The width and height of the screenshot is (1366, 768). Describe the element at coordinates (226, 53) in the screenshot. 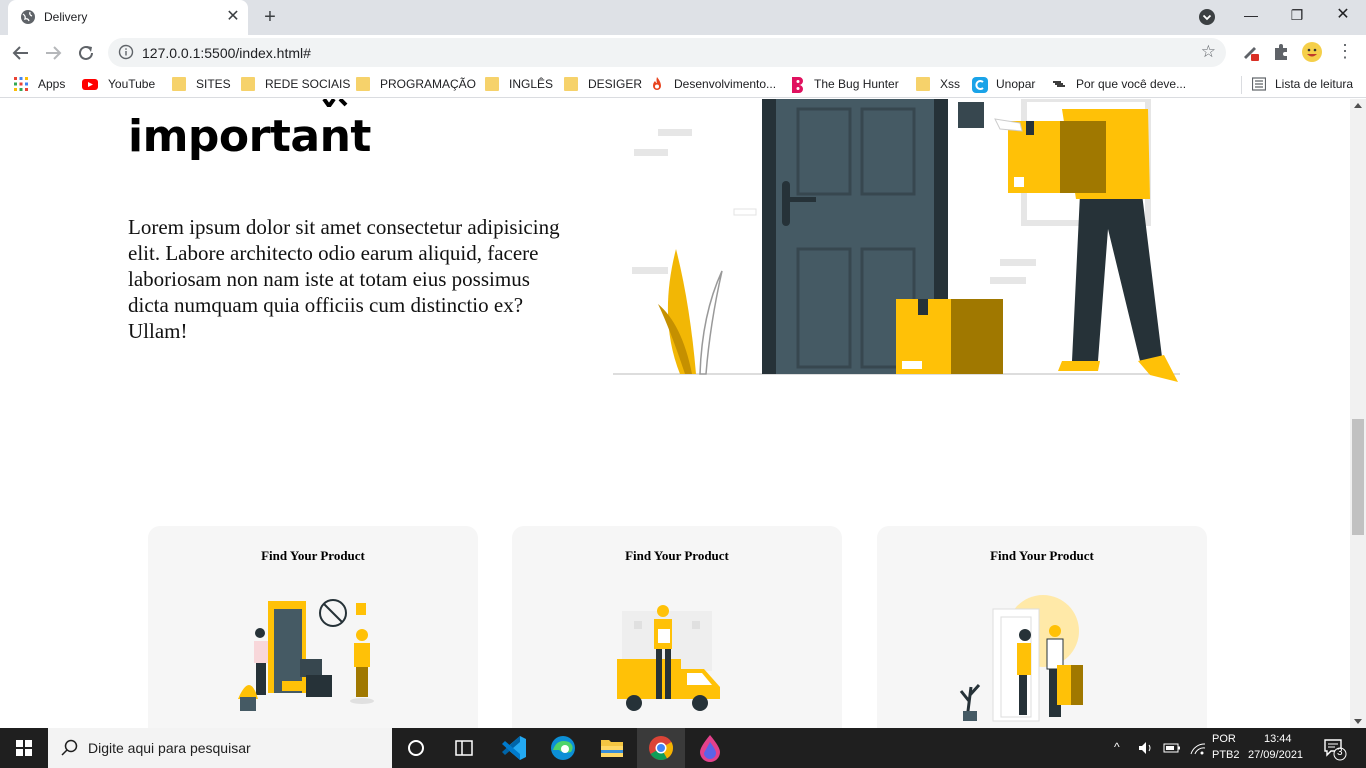

I see `url-text: 127.0.0.1:5500/index.html#` at that location.